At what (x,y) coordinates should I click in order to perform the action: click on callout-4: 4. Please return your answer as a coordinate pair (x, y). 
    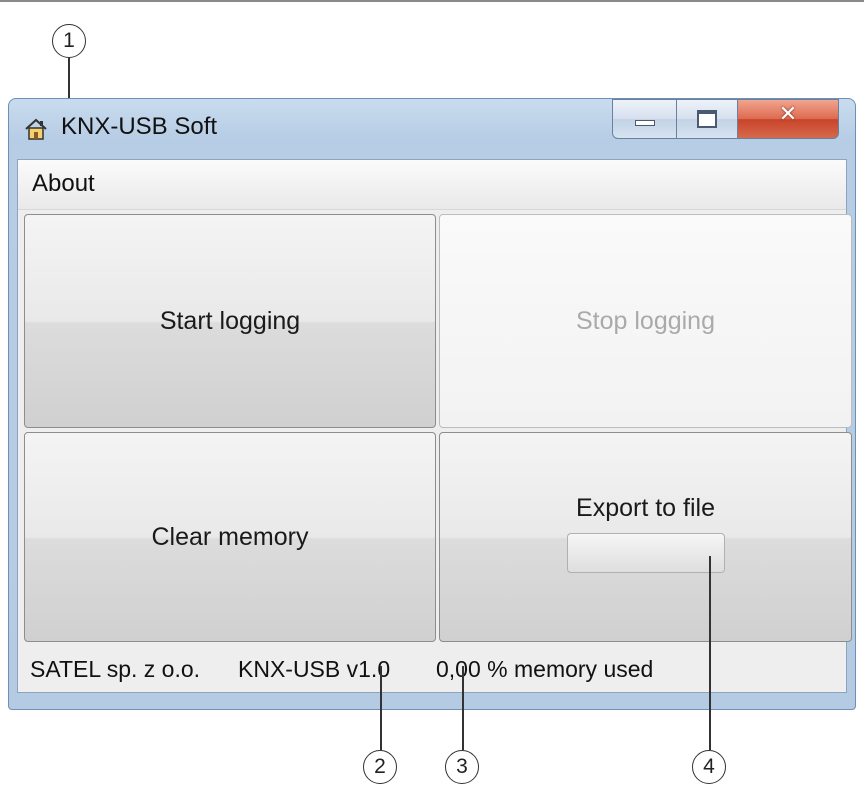
    Looking at the image, I should click on (709, 767).